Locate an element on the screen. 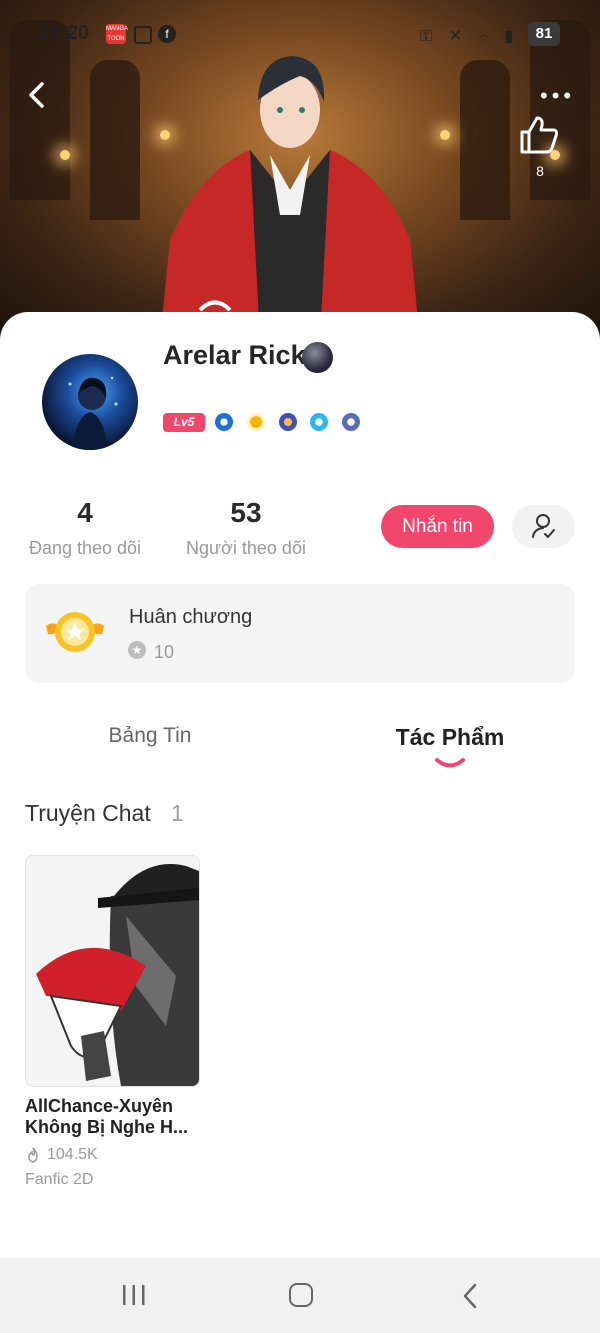 The height and width of the screenshot is (1333, 600). medal-icon is located at coordinates (75, 632).